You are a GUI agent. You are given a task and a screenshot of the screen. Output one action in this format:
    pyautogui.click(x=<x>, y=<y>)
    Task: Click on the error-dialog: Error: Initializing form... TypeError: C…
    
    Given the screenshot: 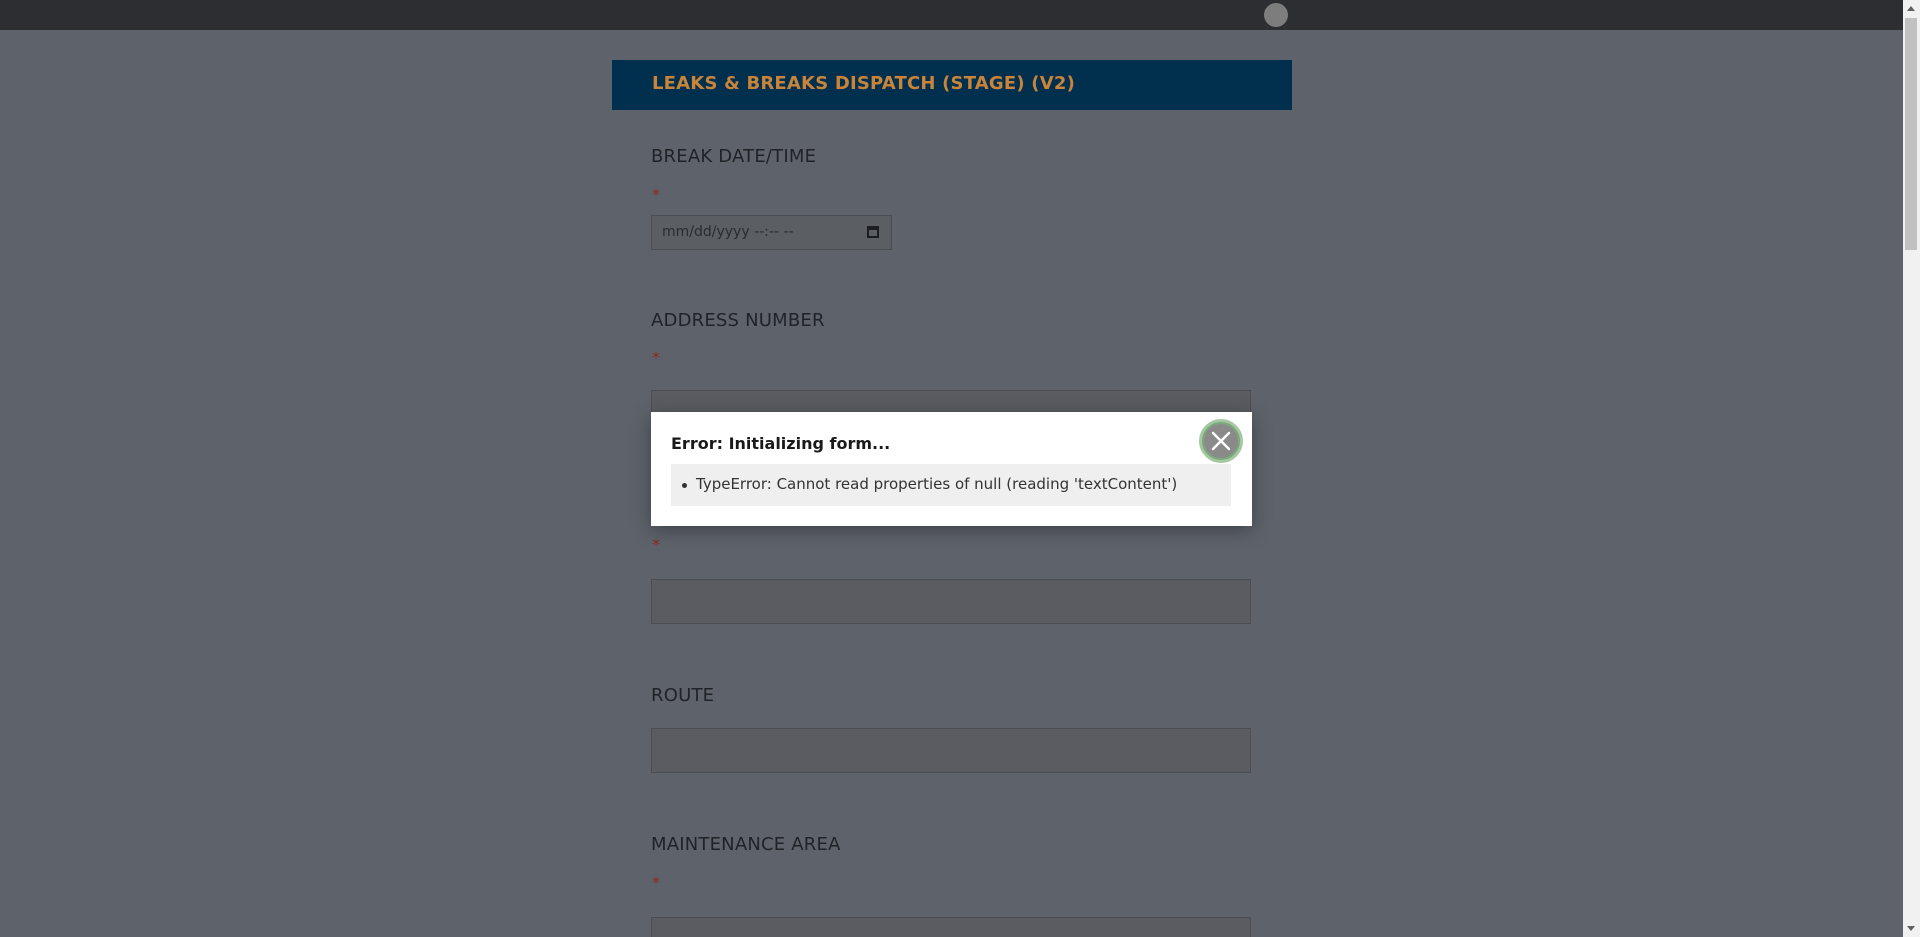 What is the action you would take?
    pyautogui.click(x=951, y=469)
    